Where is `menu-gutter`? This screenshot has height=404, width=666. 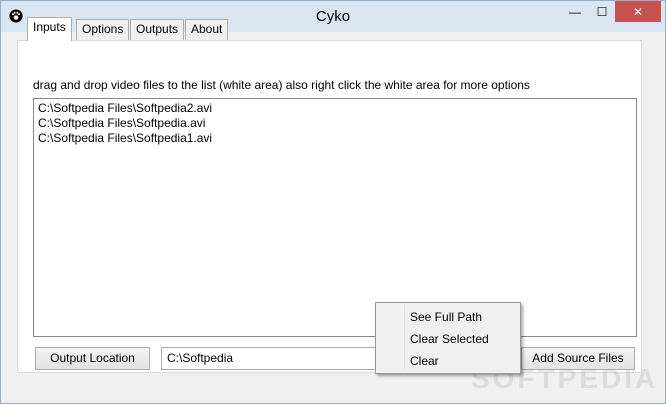
menu-gutter is located at coordinates (404, 338).